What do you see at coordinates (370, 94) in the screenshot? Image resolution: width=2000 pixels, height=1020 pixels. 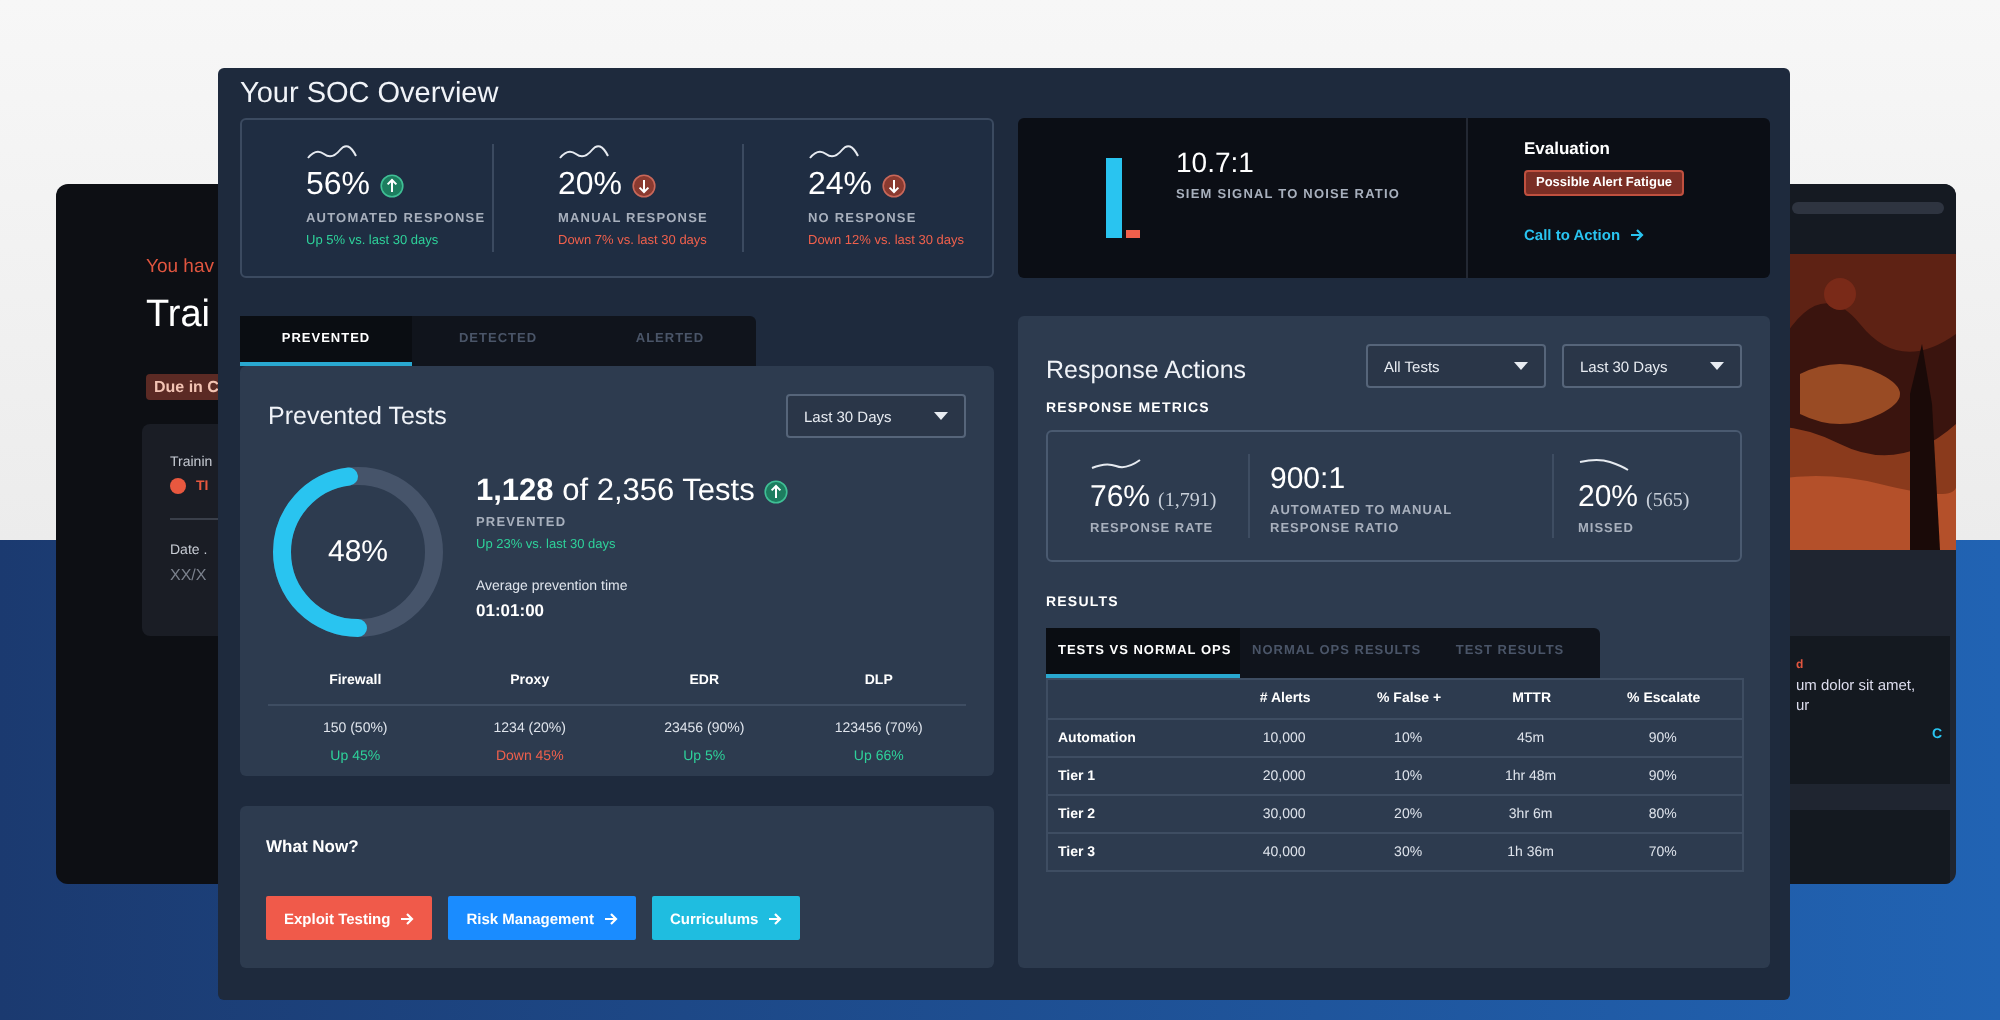 I see `window-title: Your SOC Overview` at bounding box center [370, 94].